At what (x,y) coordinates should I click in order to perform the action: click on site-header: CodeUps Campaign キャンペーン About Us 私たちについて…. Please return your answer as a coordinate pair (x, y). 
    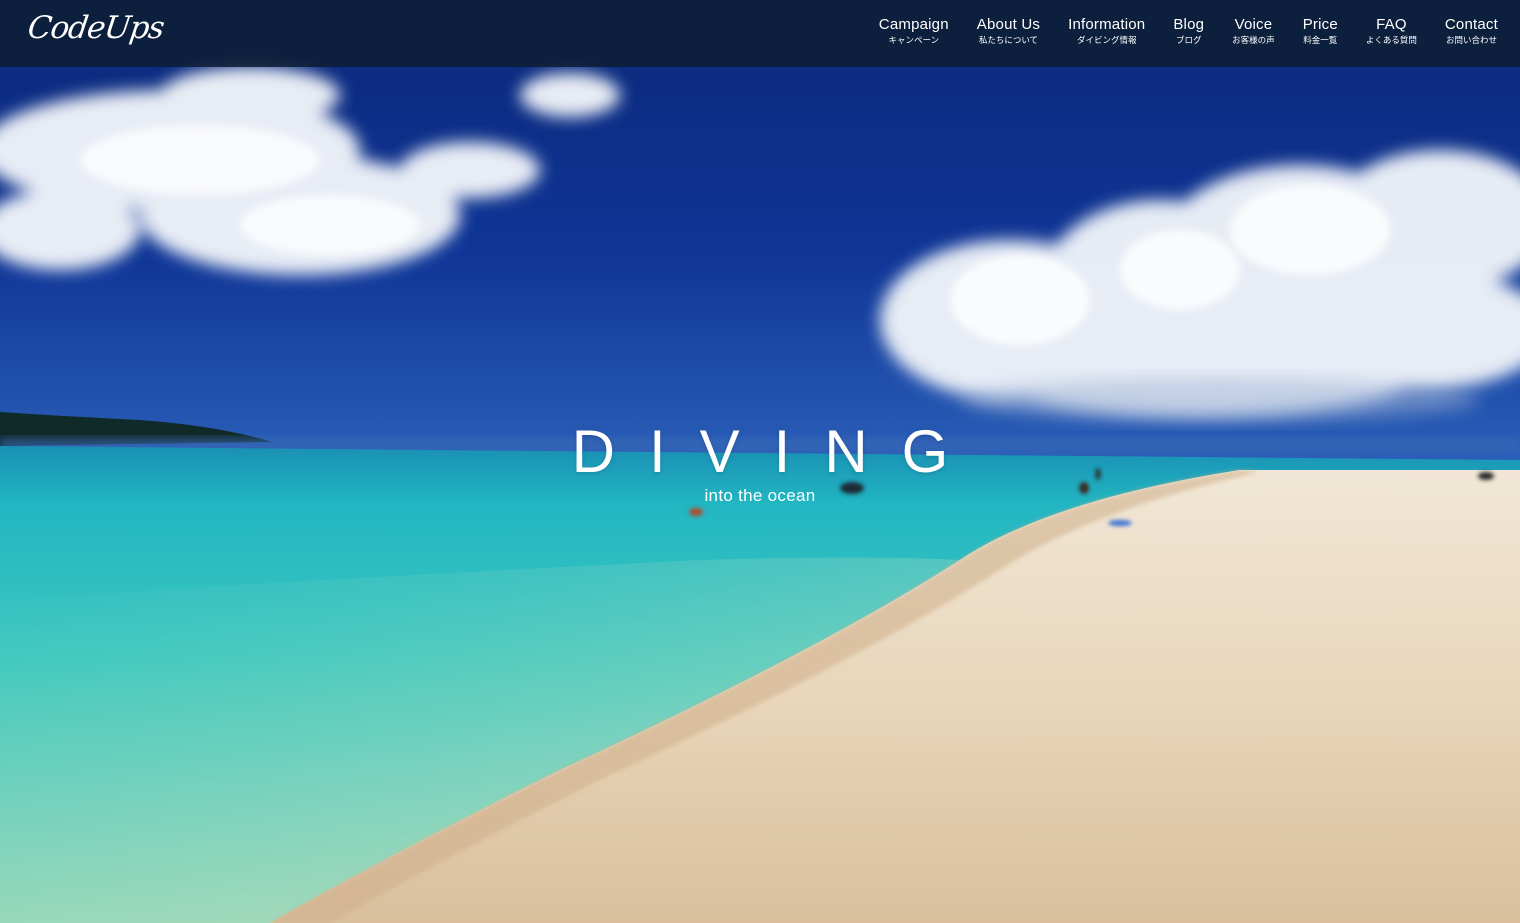
    Looking at the image, I should click on (760, 33).